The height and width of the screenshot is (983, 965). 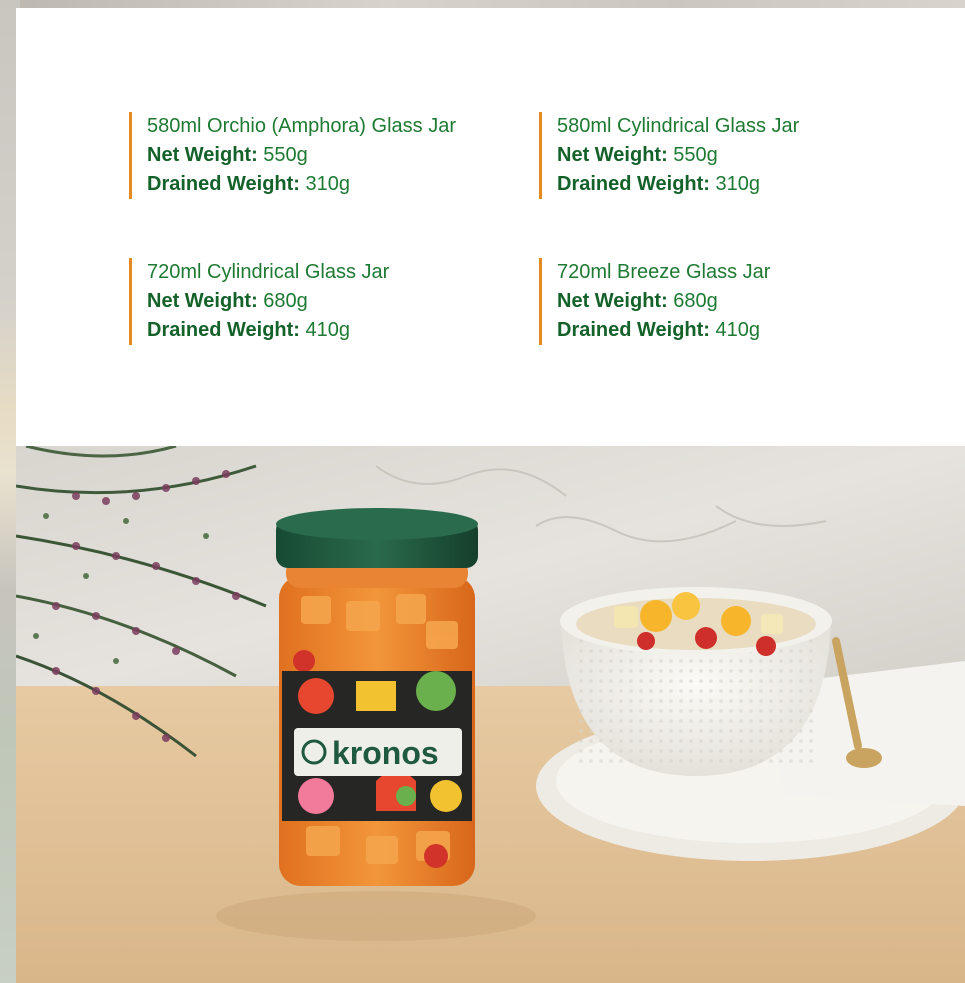 What do you see at coordinates (377, 524) in the screenshot?
I see `jar-lid-top` at bounding box center [377, 524].